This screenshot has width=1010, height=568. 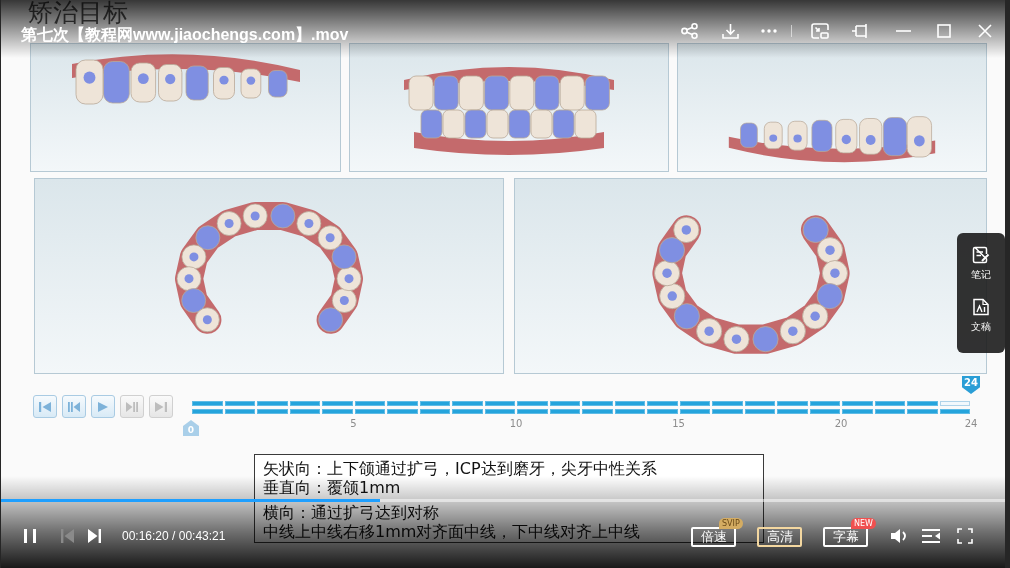 What do you see at coordinates (779, 536) in the screenshot?
I see `player-option-button: 高清` at bounding box center [779, 536].